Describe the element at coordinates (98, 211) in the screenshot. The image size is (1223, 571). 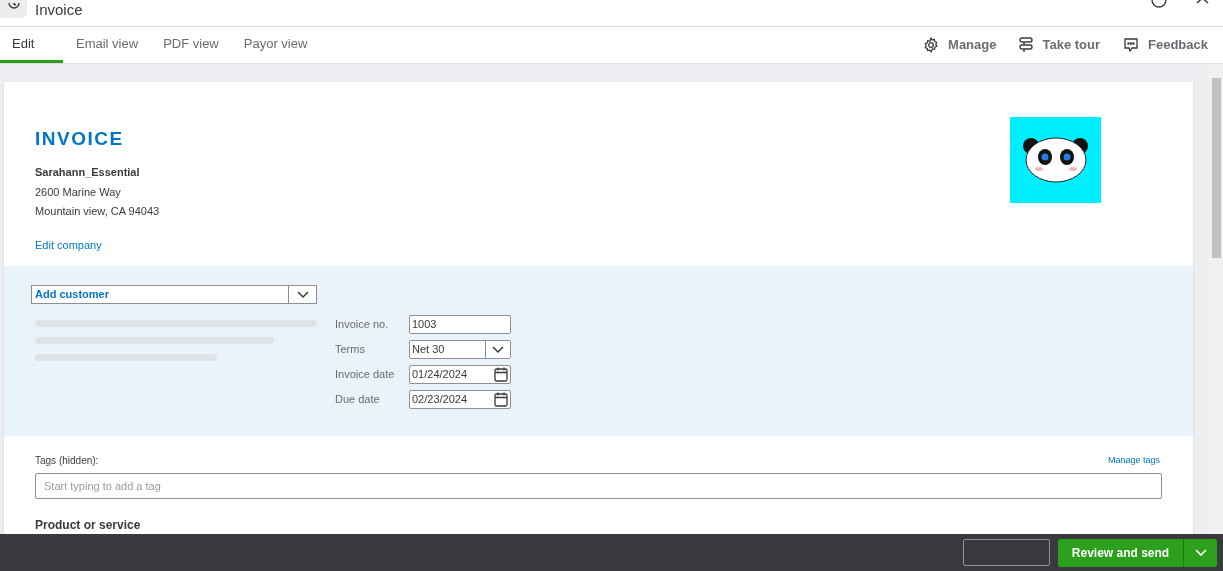
I see `address-line: Mountain view, CA 94043` at that location.